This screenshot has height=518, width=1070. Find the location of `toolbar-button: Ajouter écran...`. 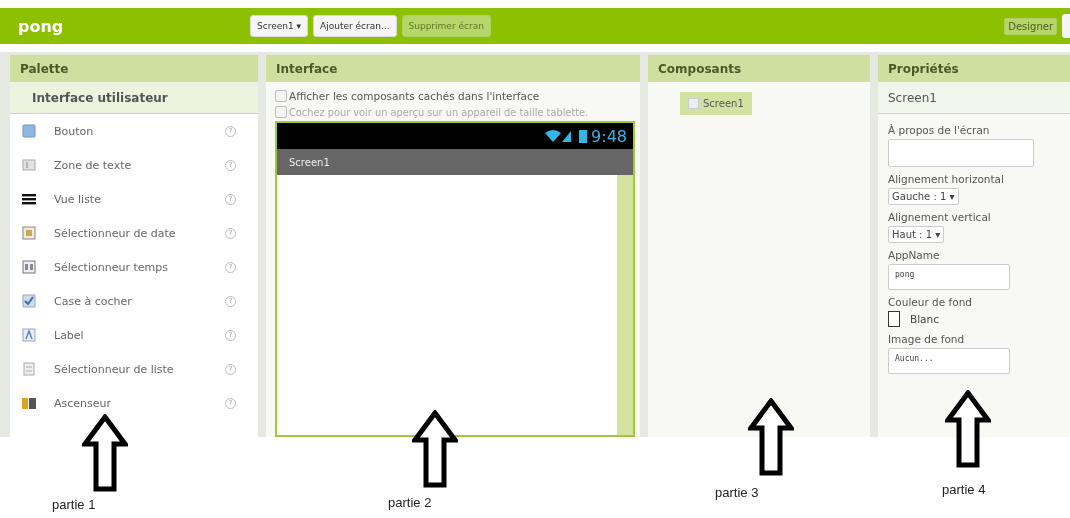

toolbar-button: Ajouter écran... is located at coordinates (355, 26).